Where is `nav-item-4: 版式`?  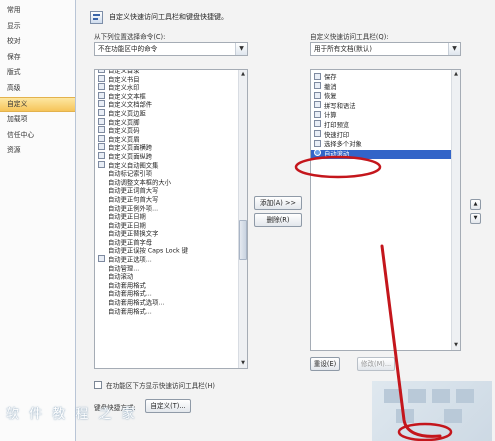 nav-item-4: 版式 is located at coordinates (37, 73).